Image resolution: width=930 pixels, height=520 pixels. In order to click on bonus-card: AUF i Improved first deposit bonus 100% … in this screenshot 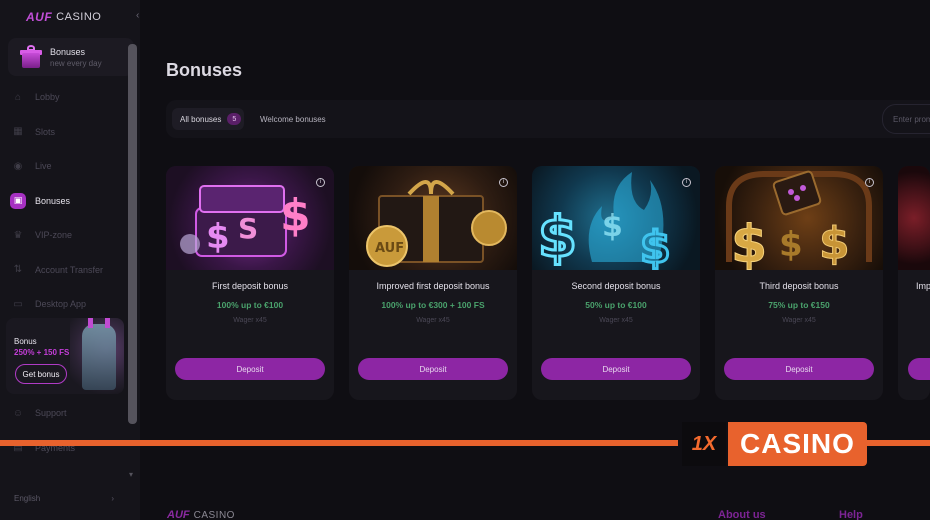, I will do `click(433, 283)`.